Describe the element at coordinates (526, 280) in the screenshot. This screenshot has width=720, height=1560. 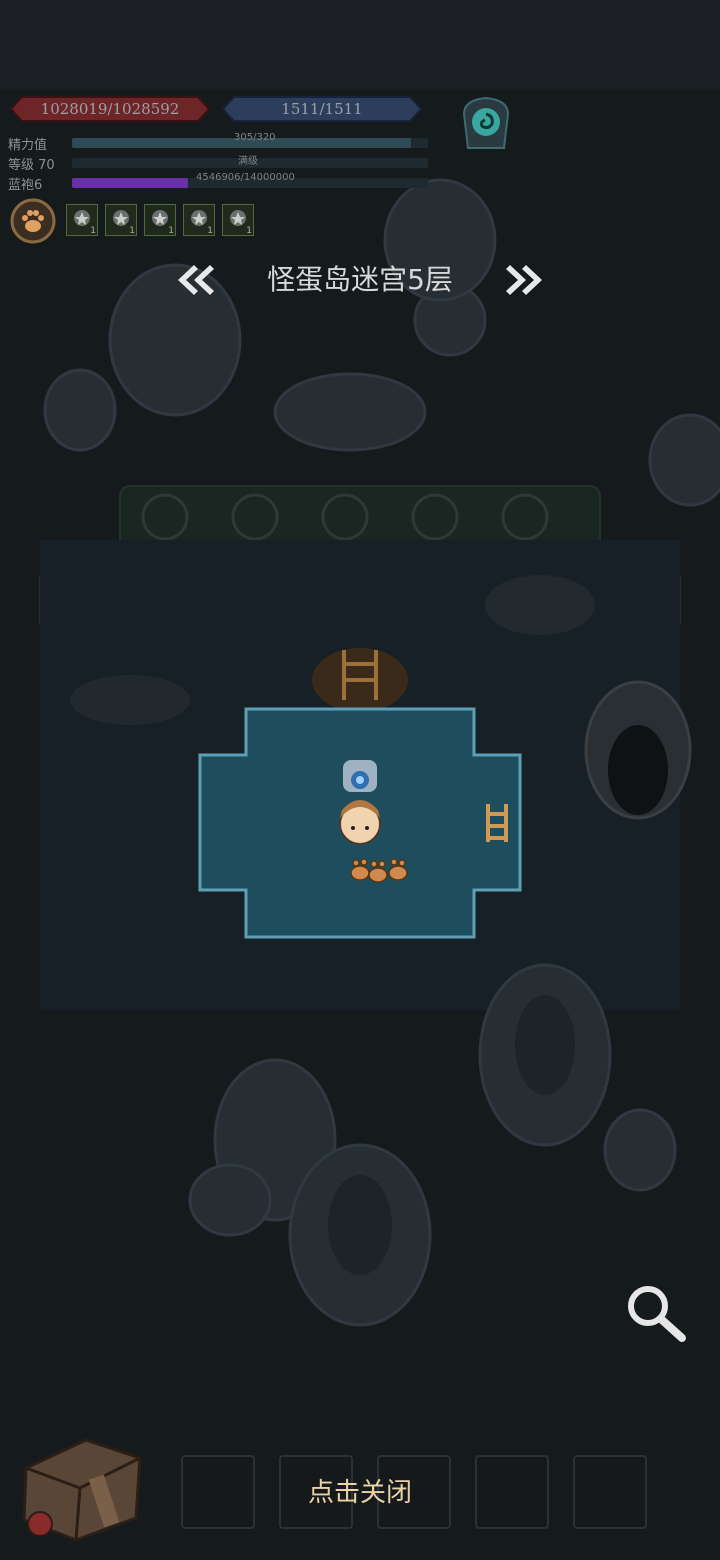
I see `next-floor-arrow-icon` at that location.